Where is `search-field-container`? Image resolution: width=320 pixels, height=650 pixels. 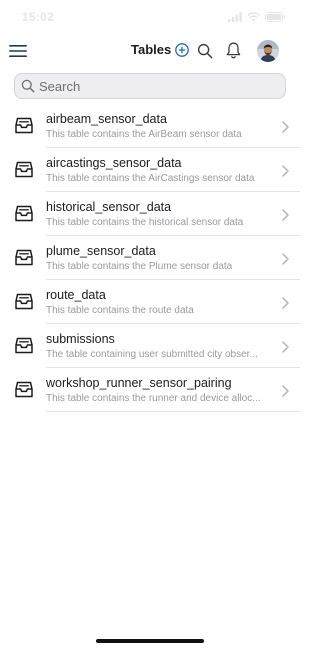
search-field-container is located at coordinates (150, 86).